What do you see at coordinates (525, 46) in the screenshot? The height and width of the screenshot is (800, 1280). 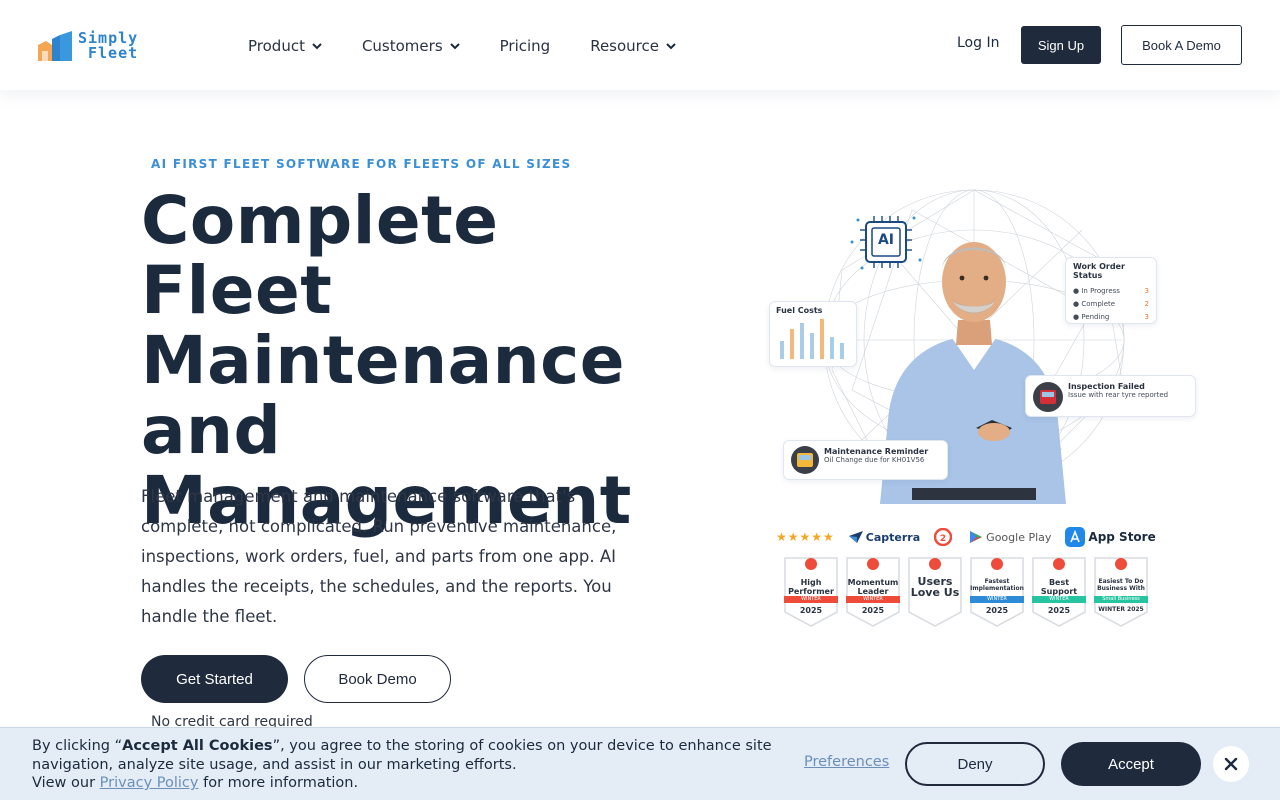 I see `nav-pricing: Pricing` at bounding box center [525, 46].